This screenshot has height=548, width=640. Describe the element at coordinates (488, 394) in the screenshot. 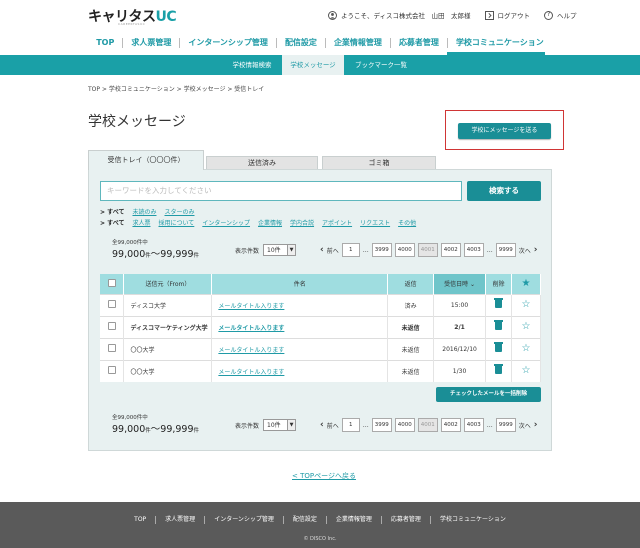

I see `bulk-delete-button: チェックしたメールを一括削除` at that location.